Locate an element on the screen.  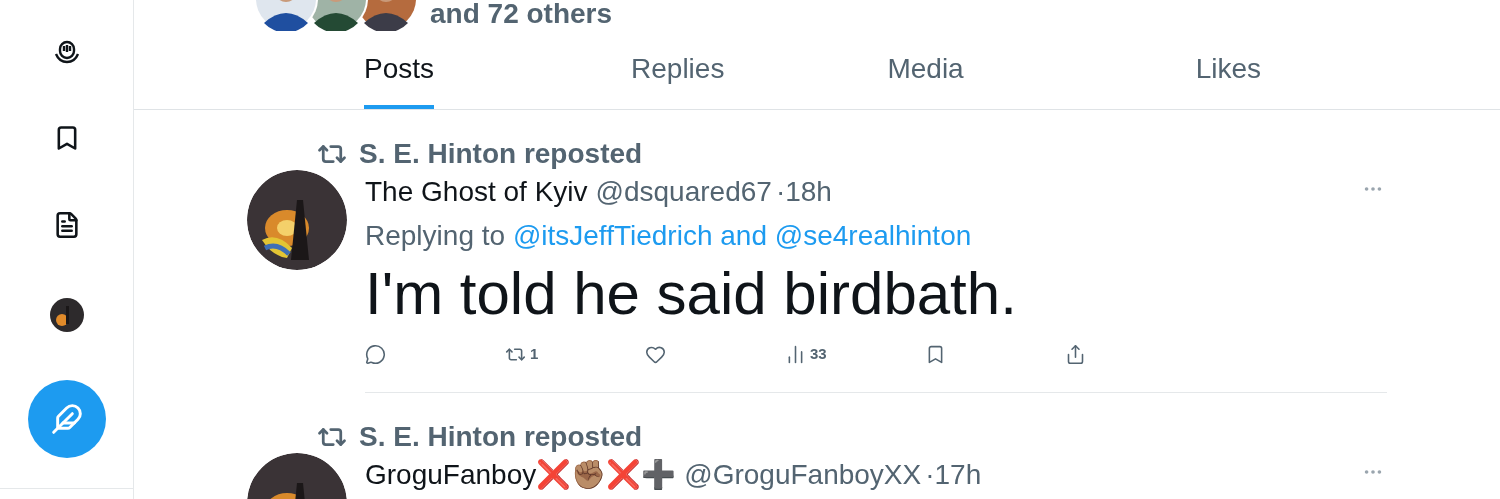
feather-icon is located at coordinates (66, 419).